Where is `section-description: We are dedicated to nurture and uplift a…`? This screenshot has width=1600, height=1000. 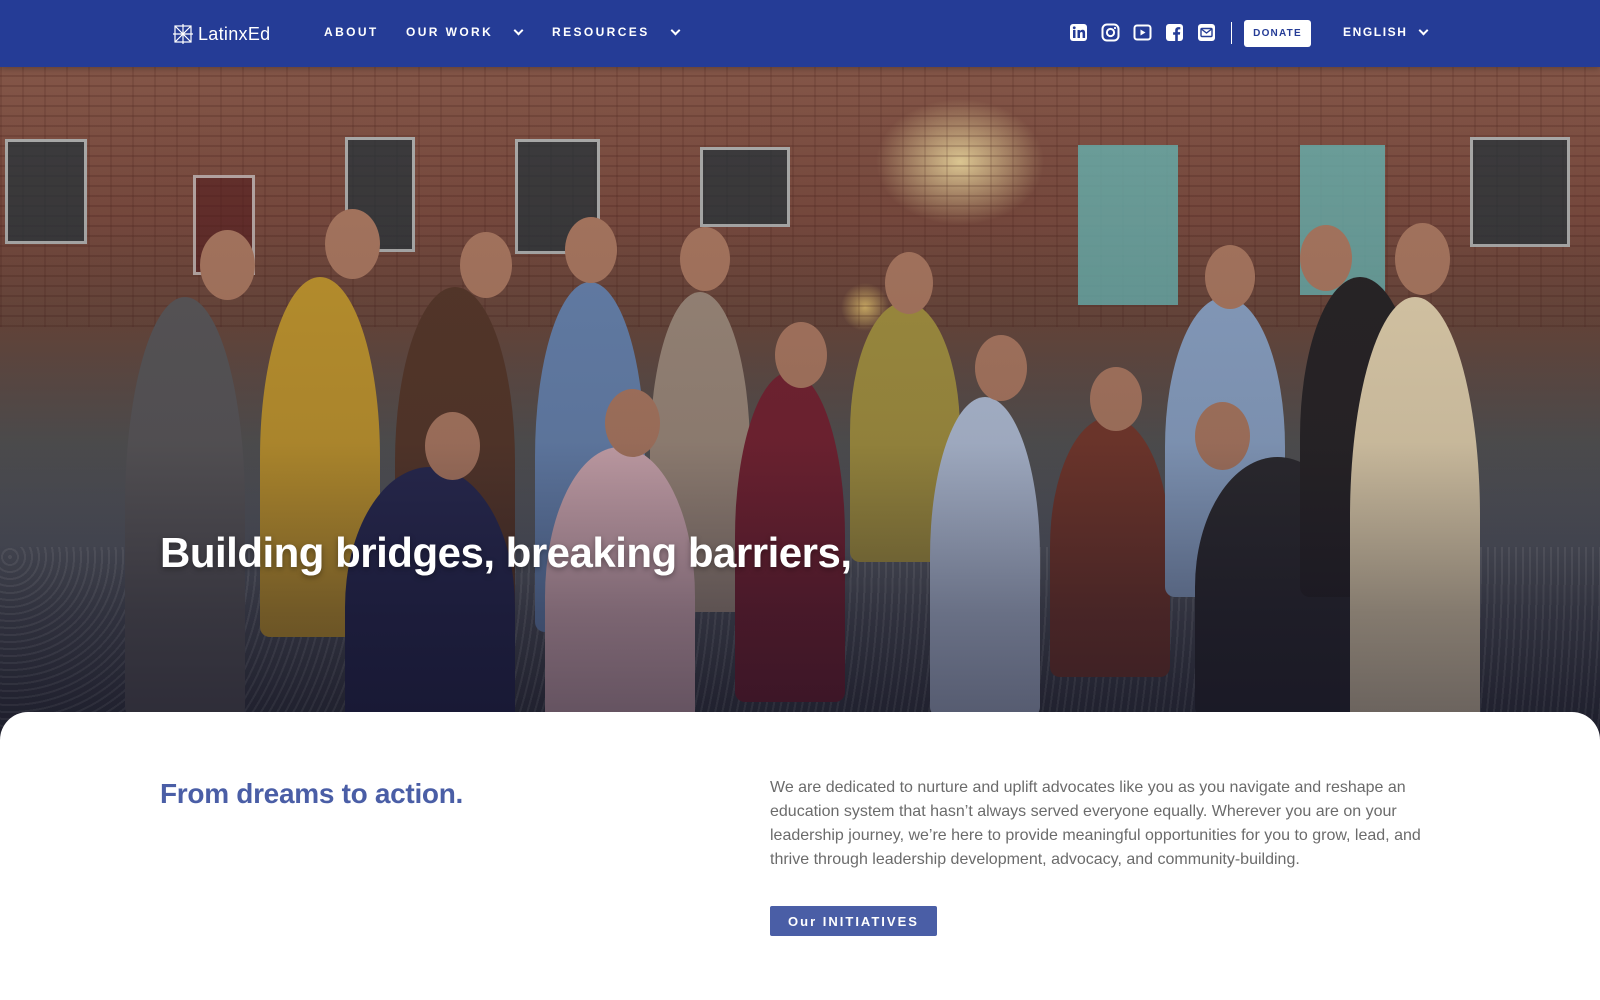
section-description: We are dedicated to nurture and uplift a… is located at coordinates (1095, 823).